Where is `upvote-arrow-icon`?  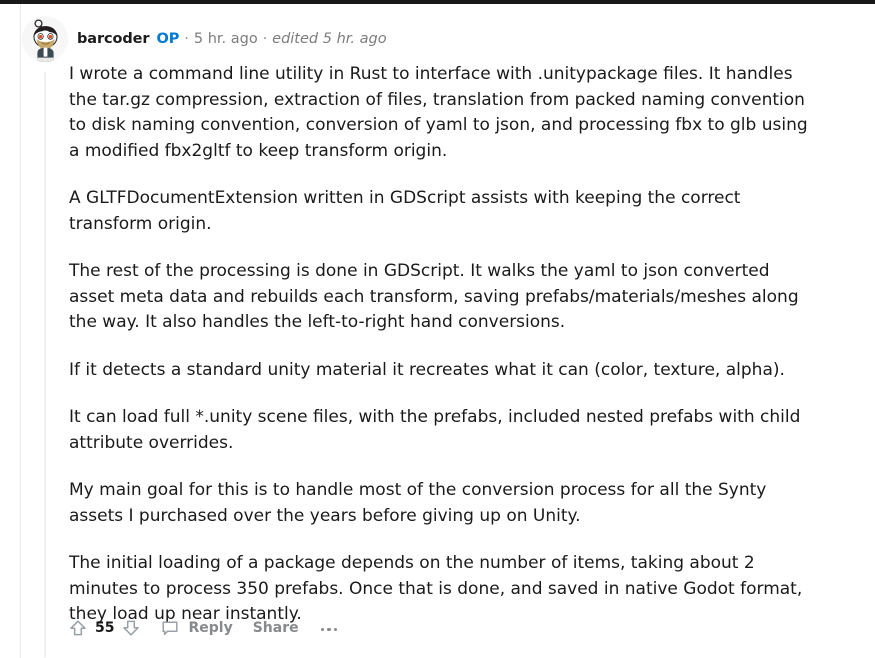 upvote-arrow-icon is located at coordinates (78, 628).